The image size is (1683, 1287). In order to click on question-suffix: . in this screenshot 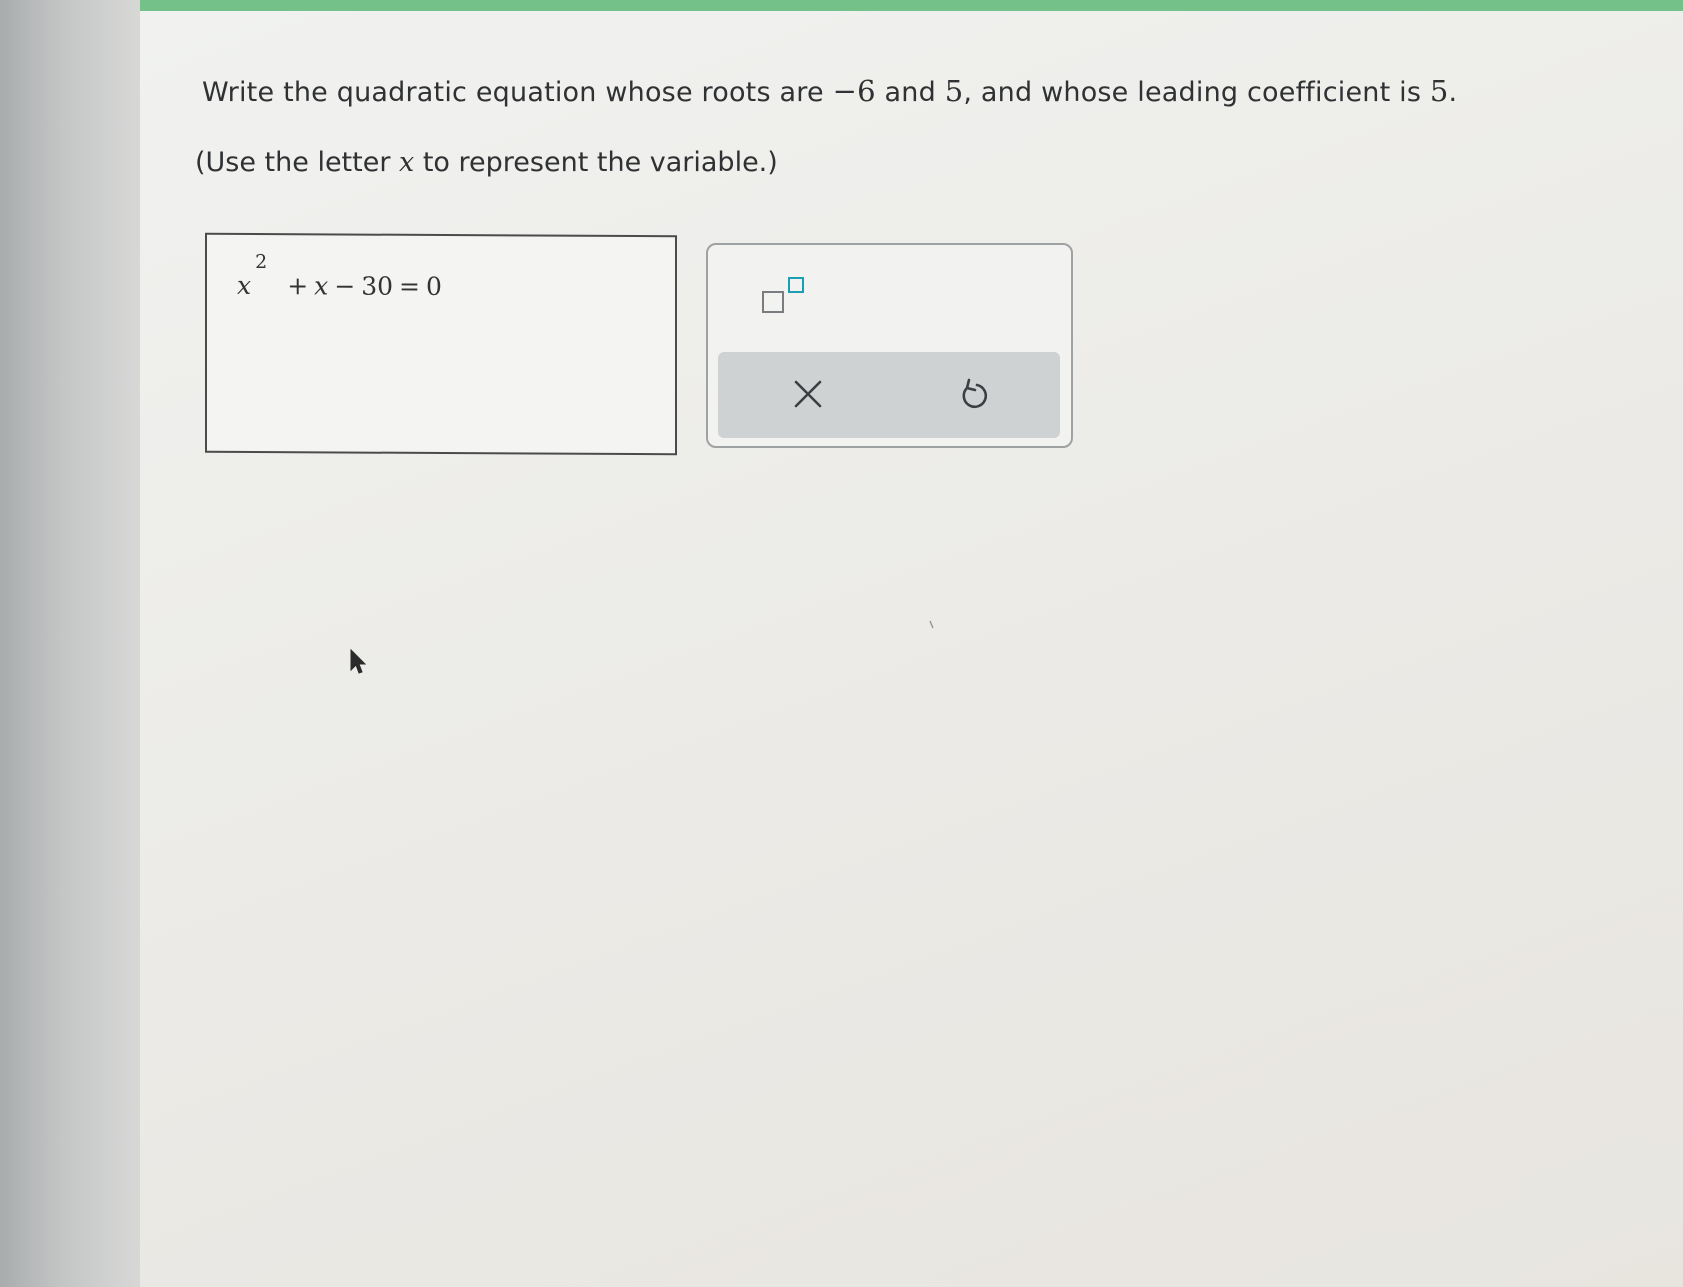, I will do `click(1453, 92)`.